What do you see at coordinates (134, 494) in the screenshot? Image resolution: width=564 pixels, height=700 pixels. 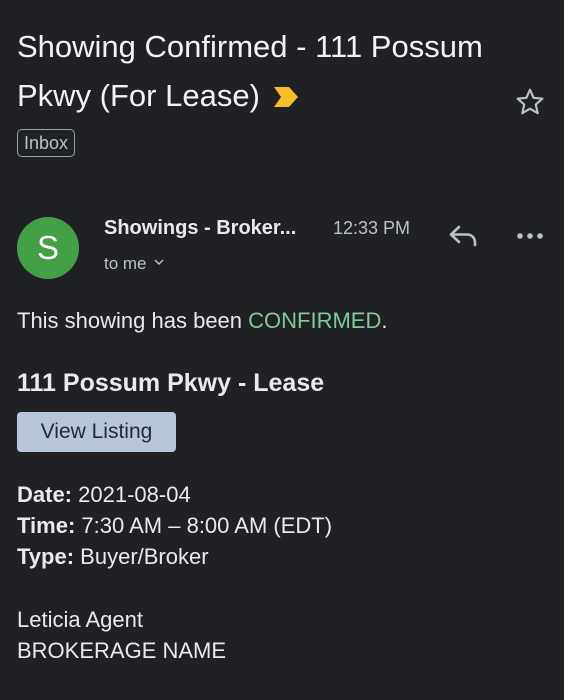 I see `detail-value: 2021-08-04` at bounding box center [134, 494].